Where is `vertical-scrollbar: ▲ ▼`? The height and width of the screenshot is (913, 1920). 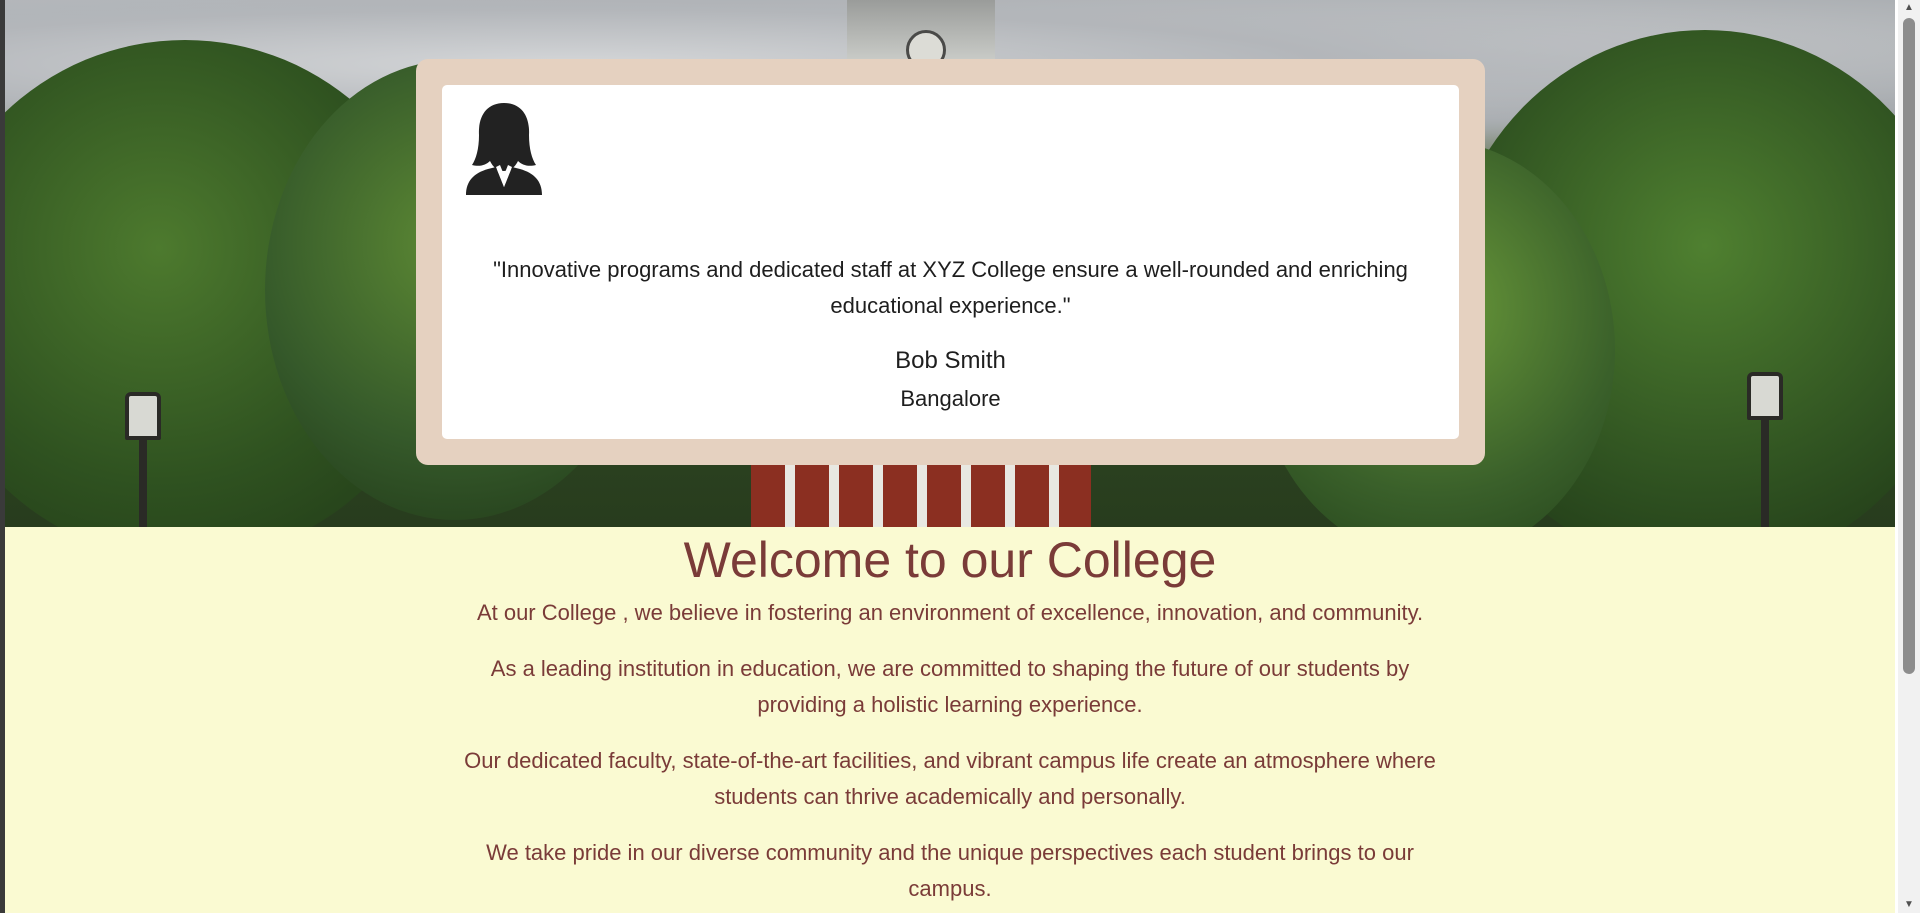
vertical-scrollbar: ▲ ▼ is located at coordinates (1909, 456).